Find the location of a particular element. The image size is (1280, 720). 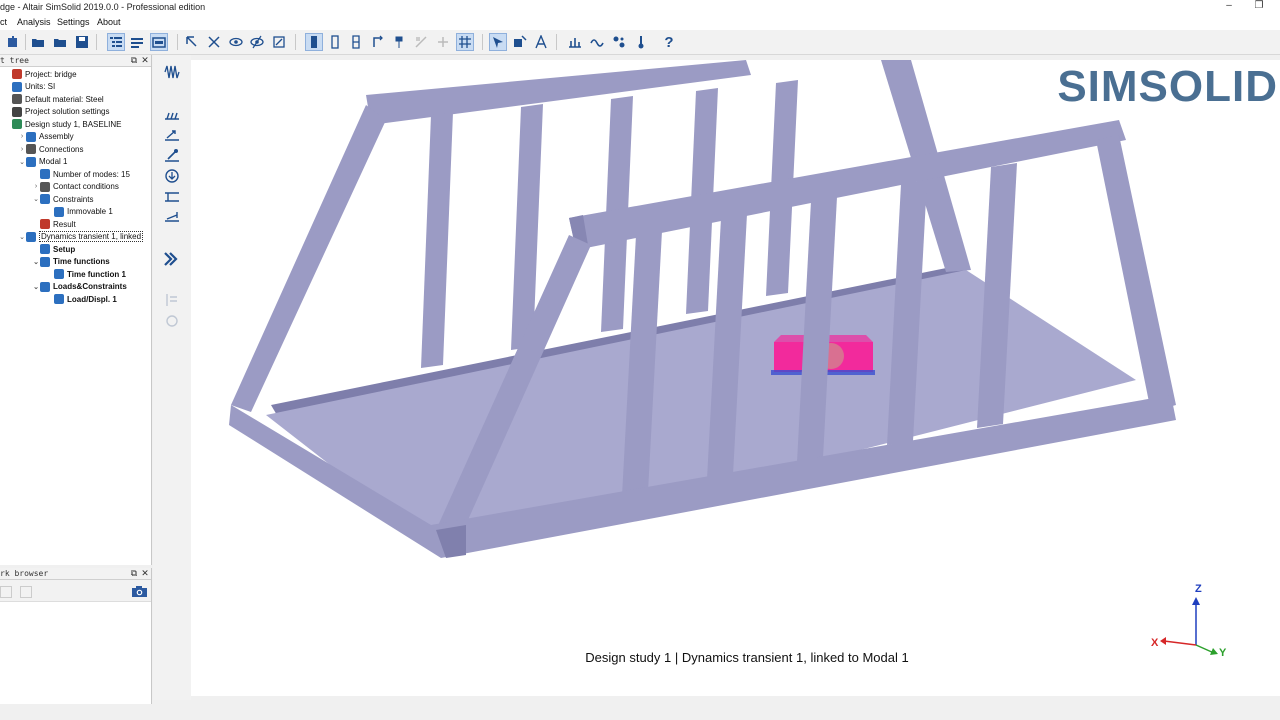

analysis-icon is located at coordinates (575, 42).